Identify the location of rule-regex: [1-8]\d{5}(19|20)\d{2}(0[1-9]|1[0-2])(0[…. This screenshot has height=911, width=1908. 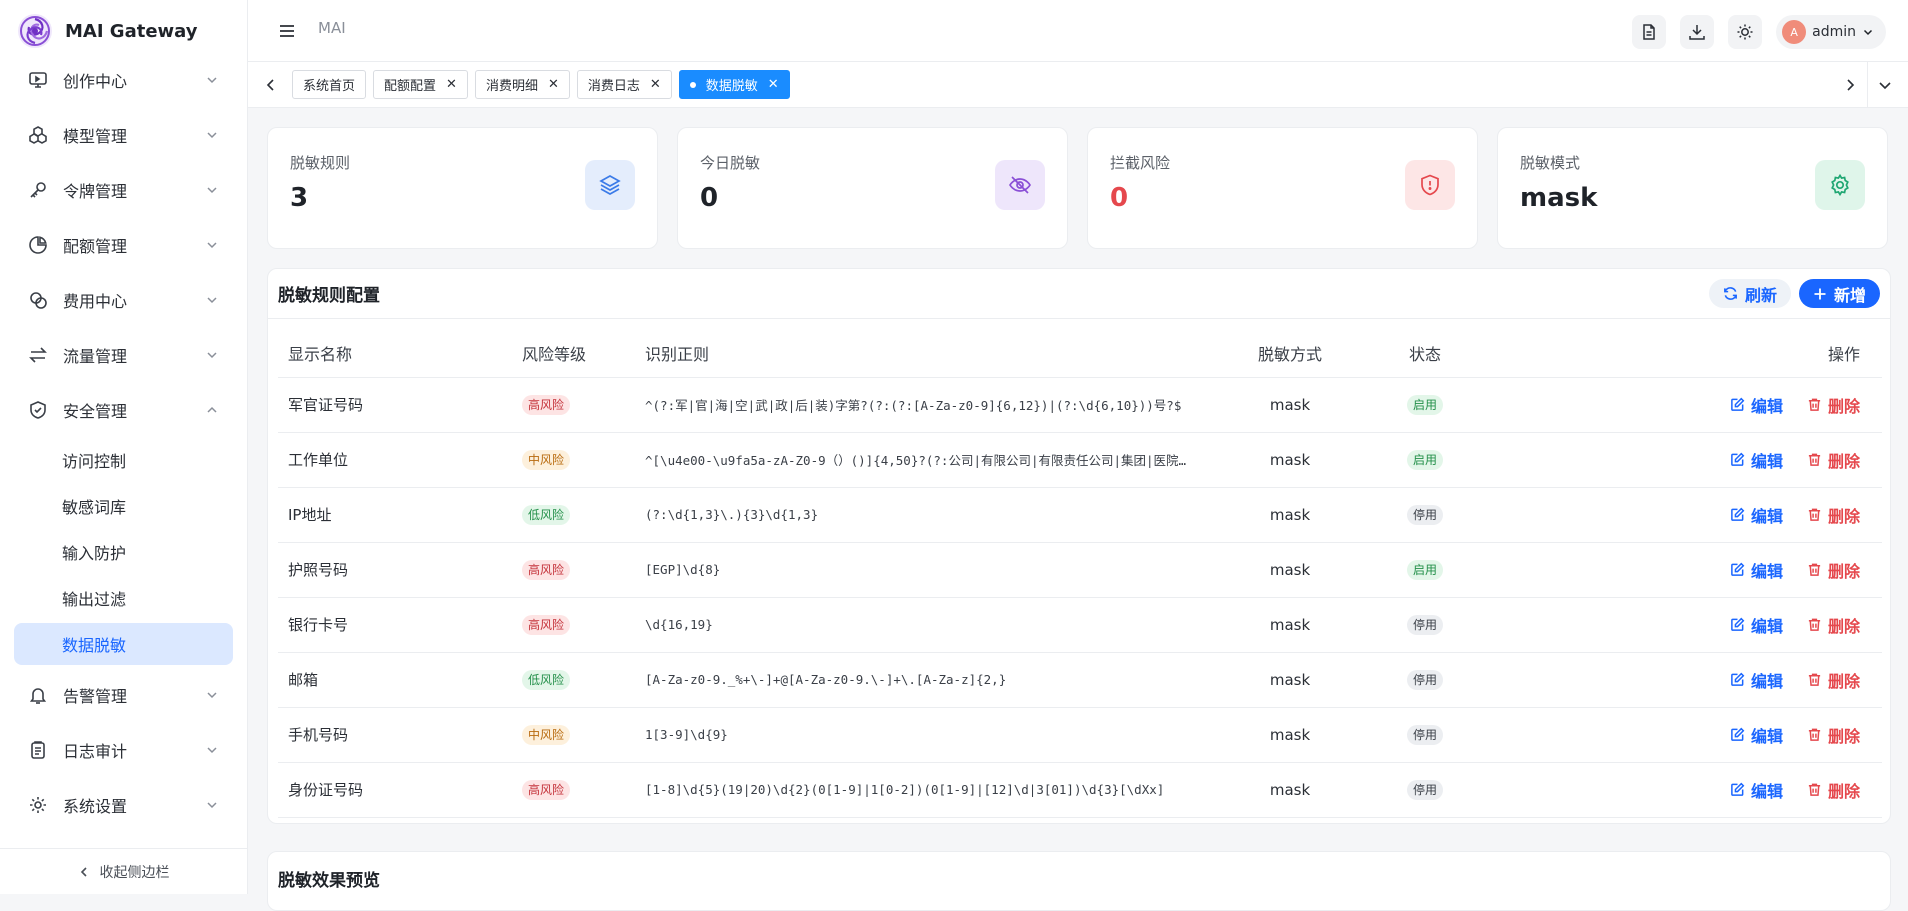
(935, 790).